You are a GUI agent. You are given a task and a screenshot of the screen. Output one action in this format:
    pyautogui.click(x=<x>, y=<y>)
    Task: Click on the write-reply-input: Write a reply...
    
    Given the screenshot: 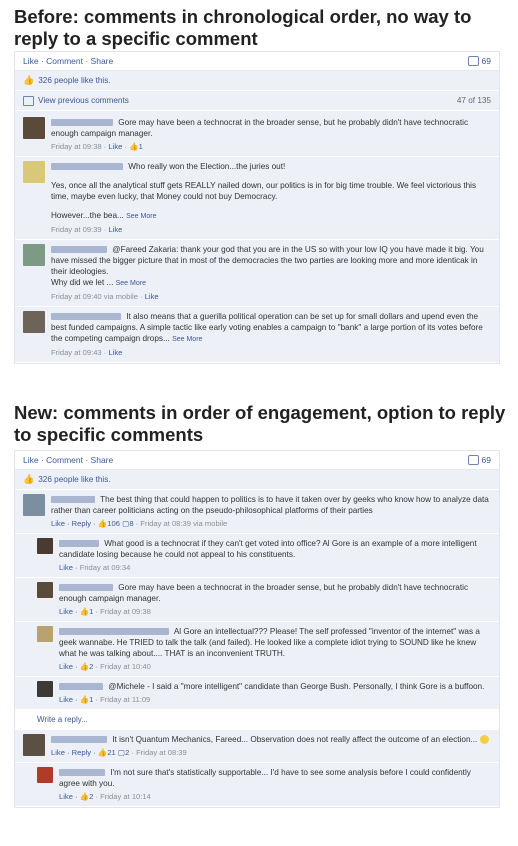 What is the action you would take?
    pyautogui.click(x=62, y=719)
    